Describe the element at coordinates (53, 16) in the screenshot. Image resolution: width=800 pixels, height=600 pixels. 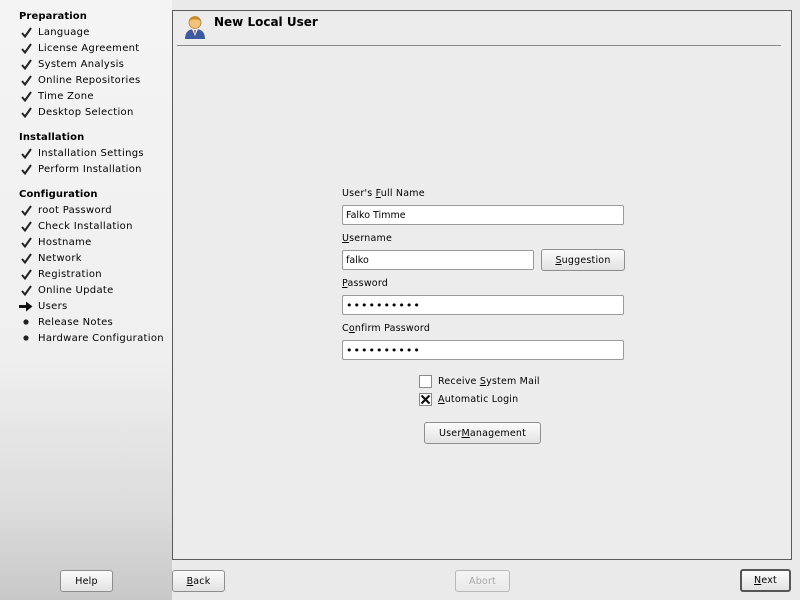
I see `section-title-preparation: Preparation` at that location.